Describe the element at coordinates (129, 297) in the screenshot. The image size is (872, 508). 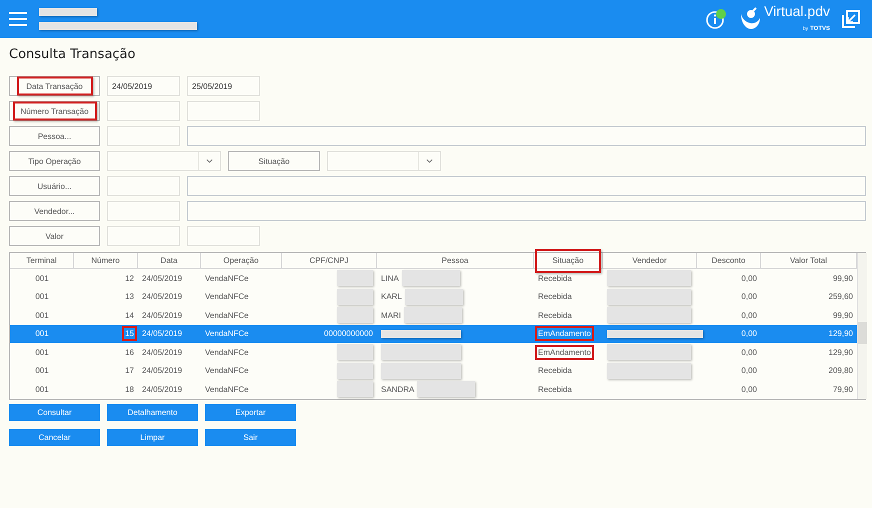
I see `cell-text: 13` at that location.